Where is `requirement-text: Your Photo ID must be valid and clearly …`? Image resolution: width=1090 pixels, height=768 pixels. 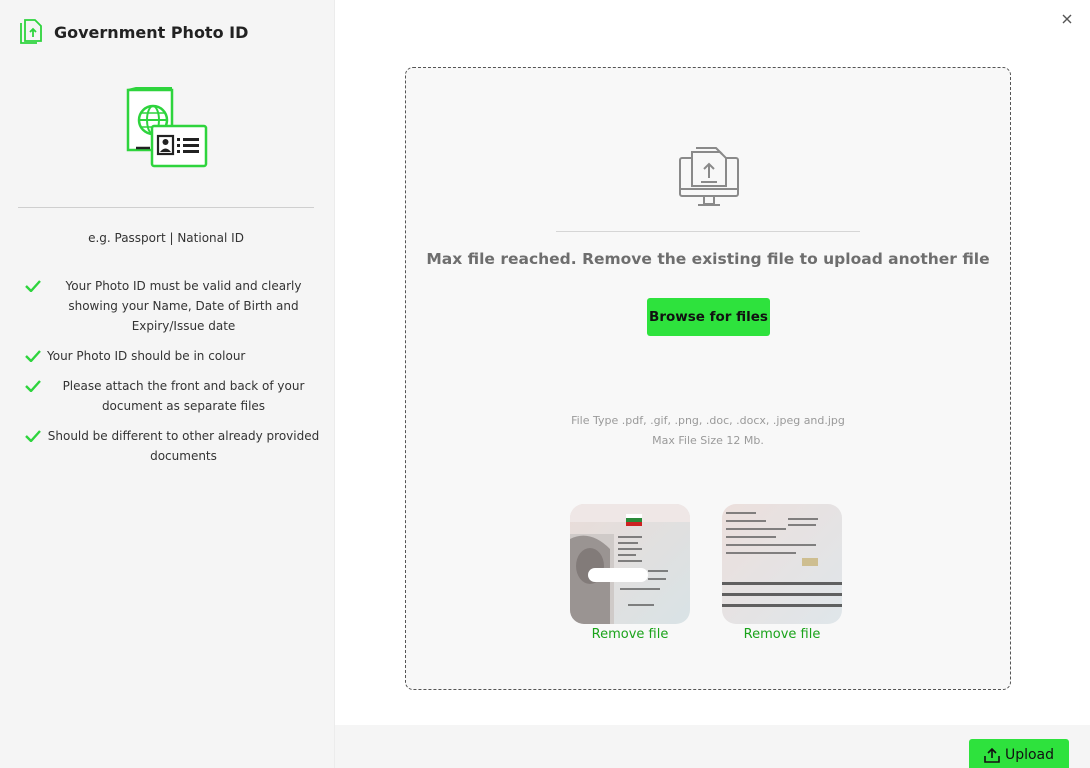
requirement-text: Your Photo ID must be valid and clearly … is located at coordinates (183, 306).